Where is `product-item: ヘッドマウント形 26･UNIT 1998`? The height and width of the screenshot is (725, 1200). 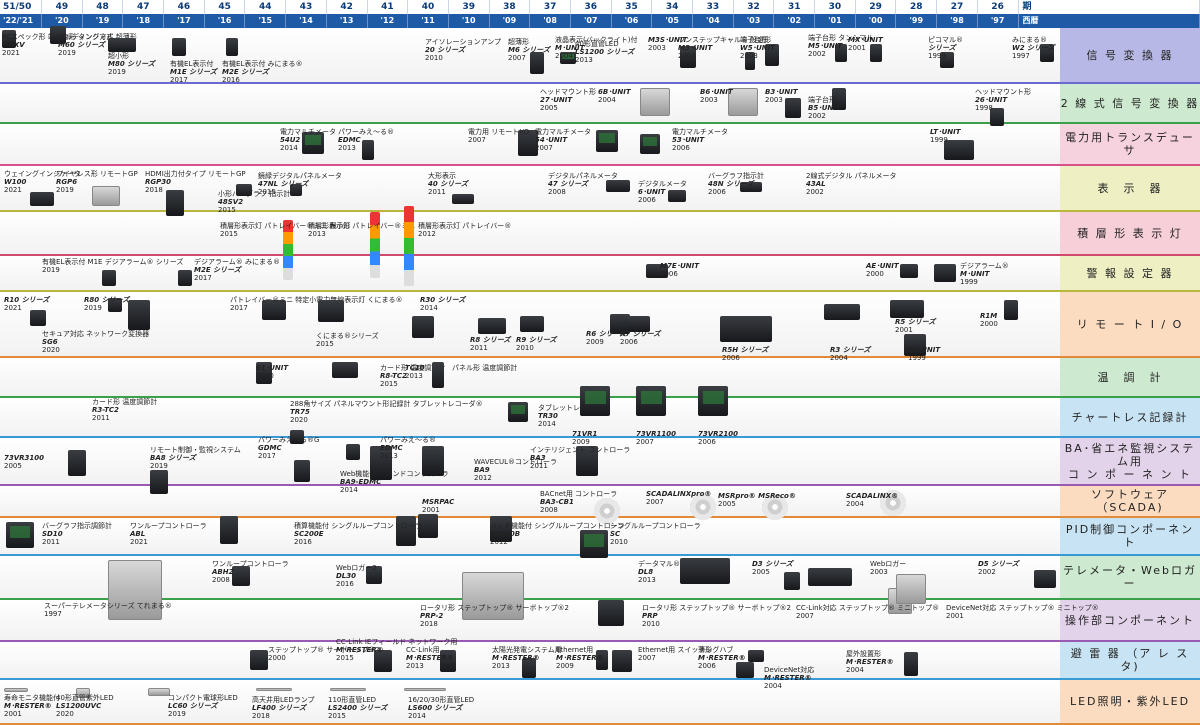 product-item: ヘッドマウント形 26･UNIT 1998 is located at coordinates (1003, 100).